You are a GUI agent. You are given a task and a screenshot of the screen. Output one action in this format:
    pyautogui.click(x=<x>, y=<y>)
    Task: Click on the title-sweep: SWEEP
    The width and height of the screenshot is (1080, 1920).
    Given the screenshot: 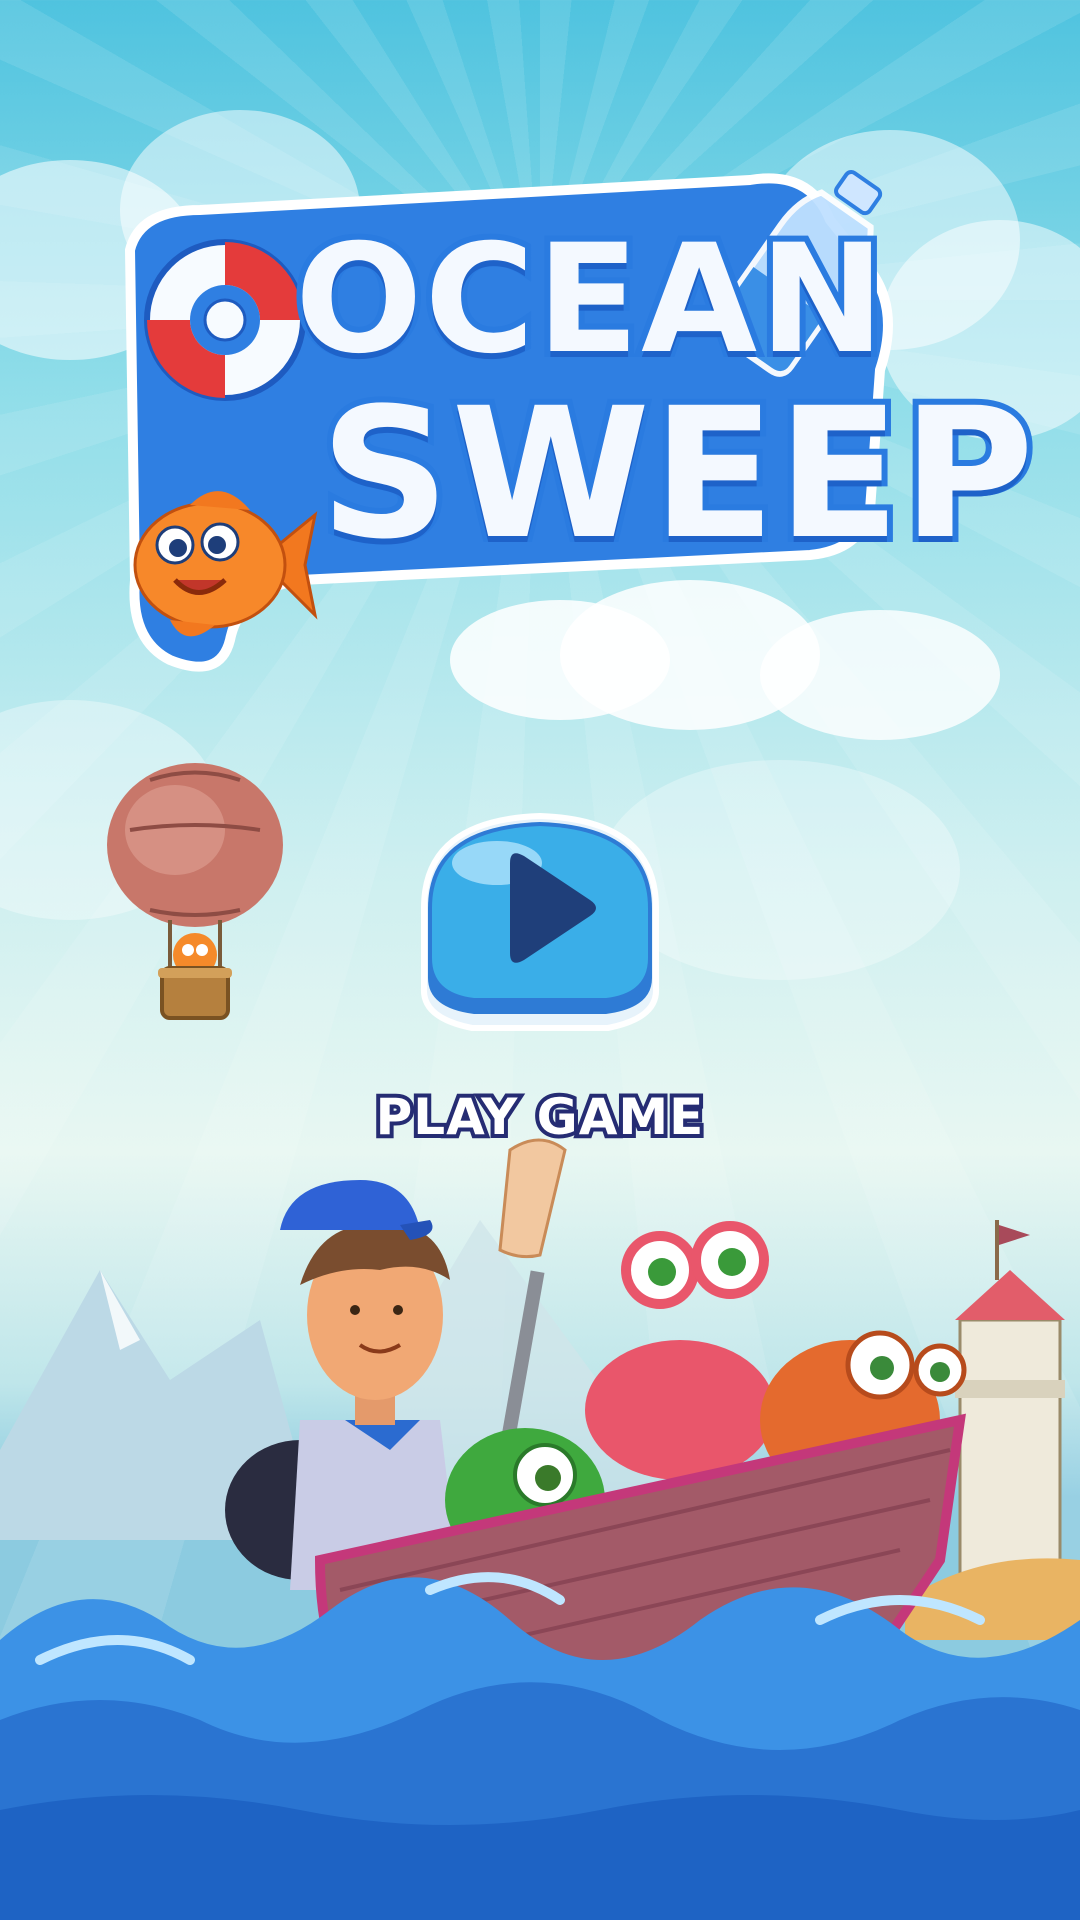 What is the action you would take?
    pyautogui.click(x=677, y=474)
    